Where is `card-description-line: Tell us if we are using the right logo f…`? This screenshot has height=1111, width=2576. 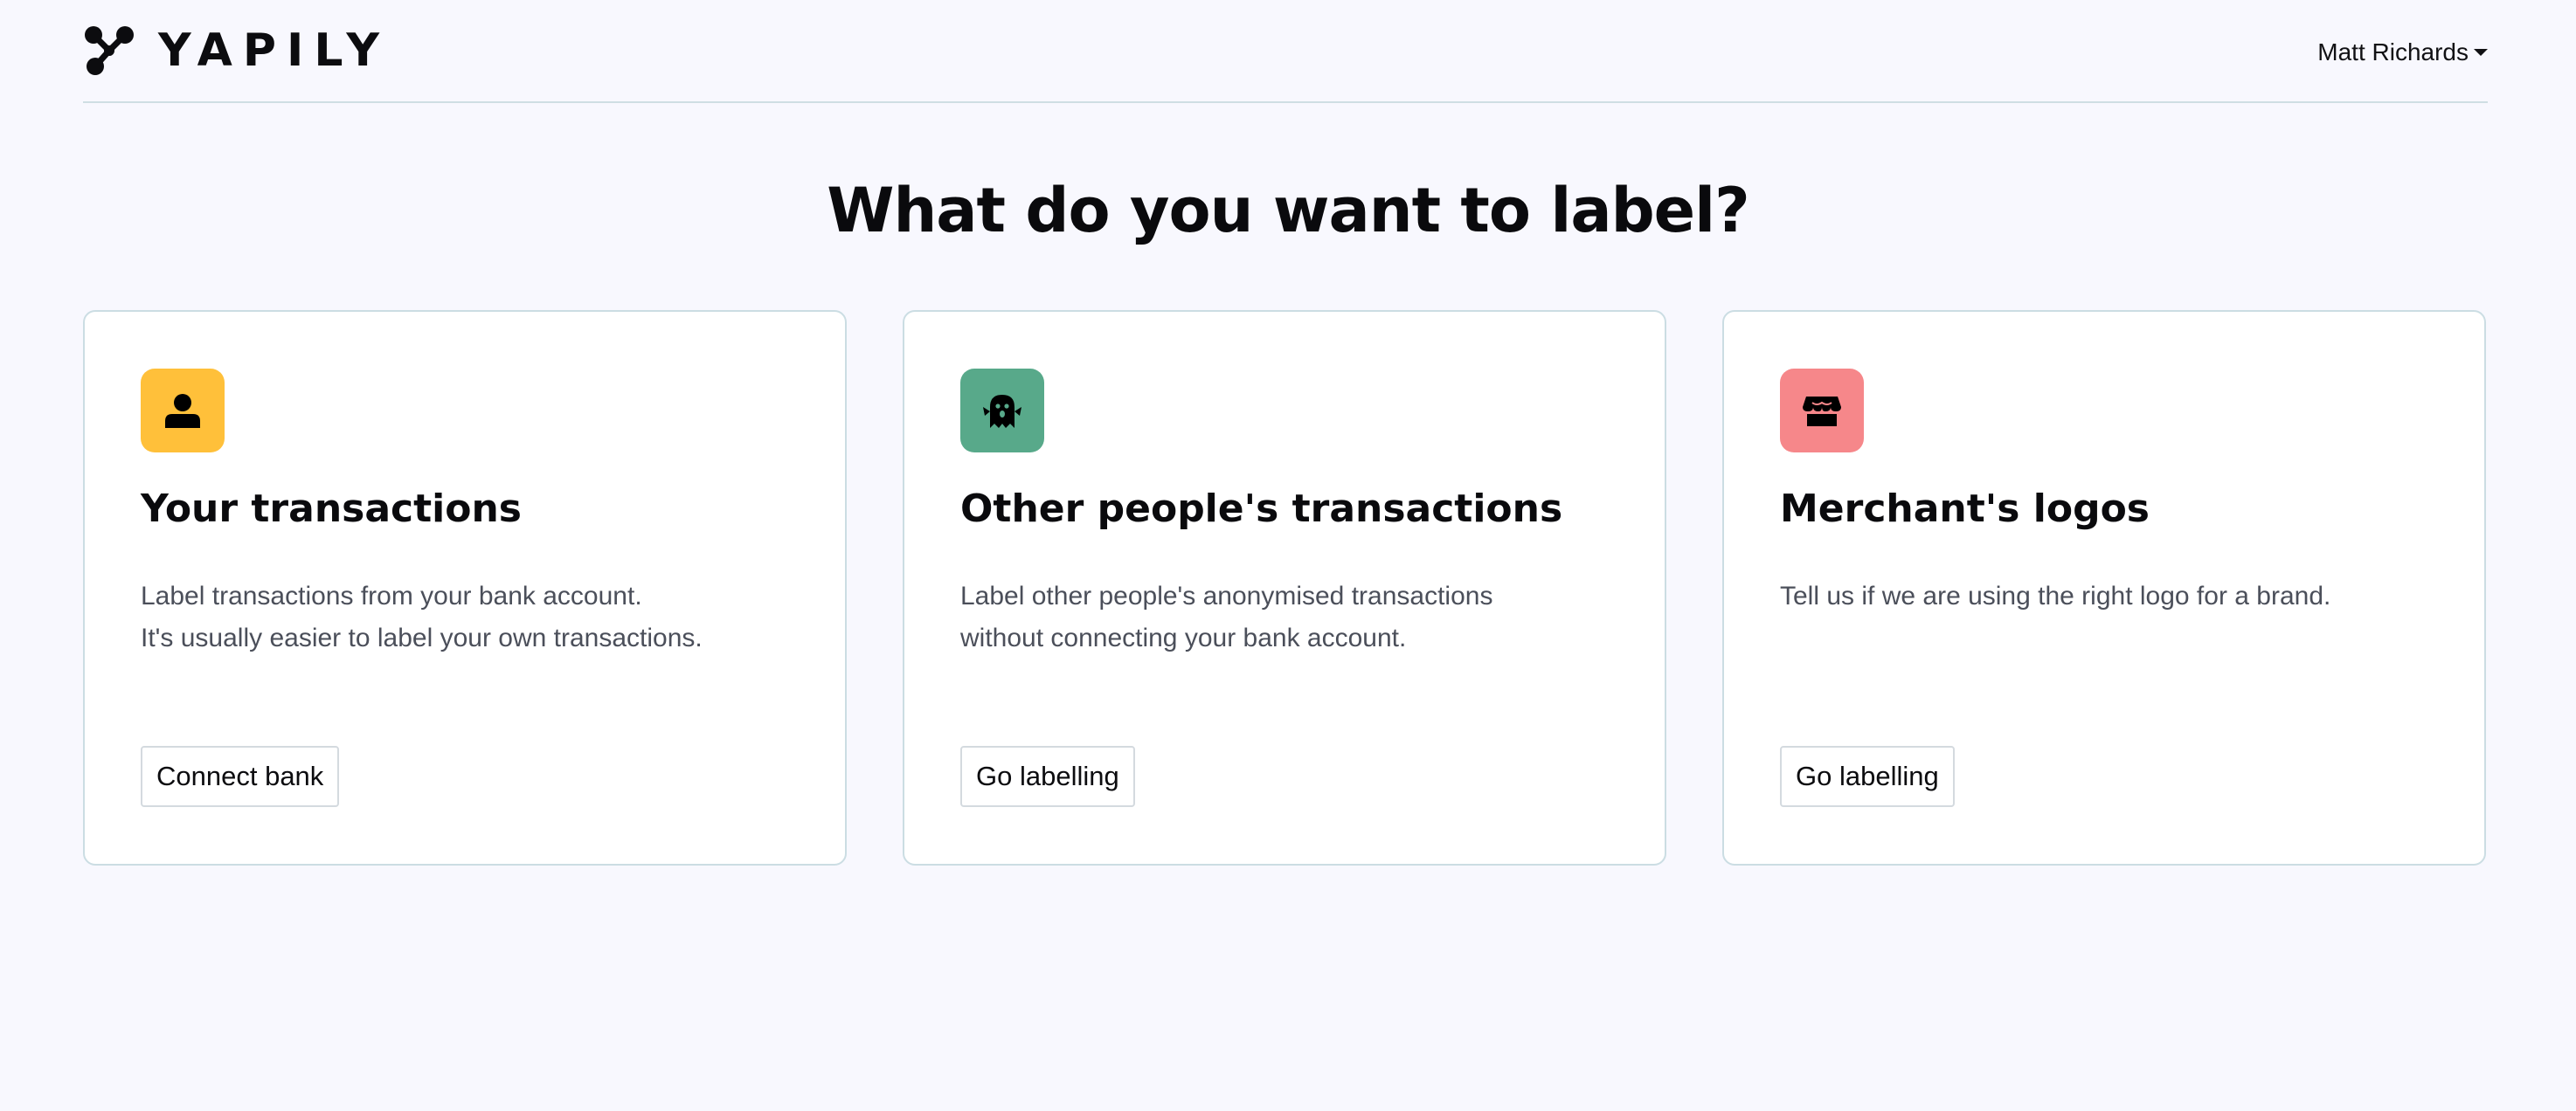
card-description-line: Tell us if we are using the right logo f… is located at coordinates (2055, 596).